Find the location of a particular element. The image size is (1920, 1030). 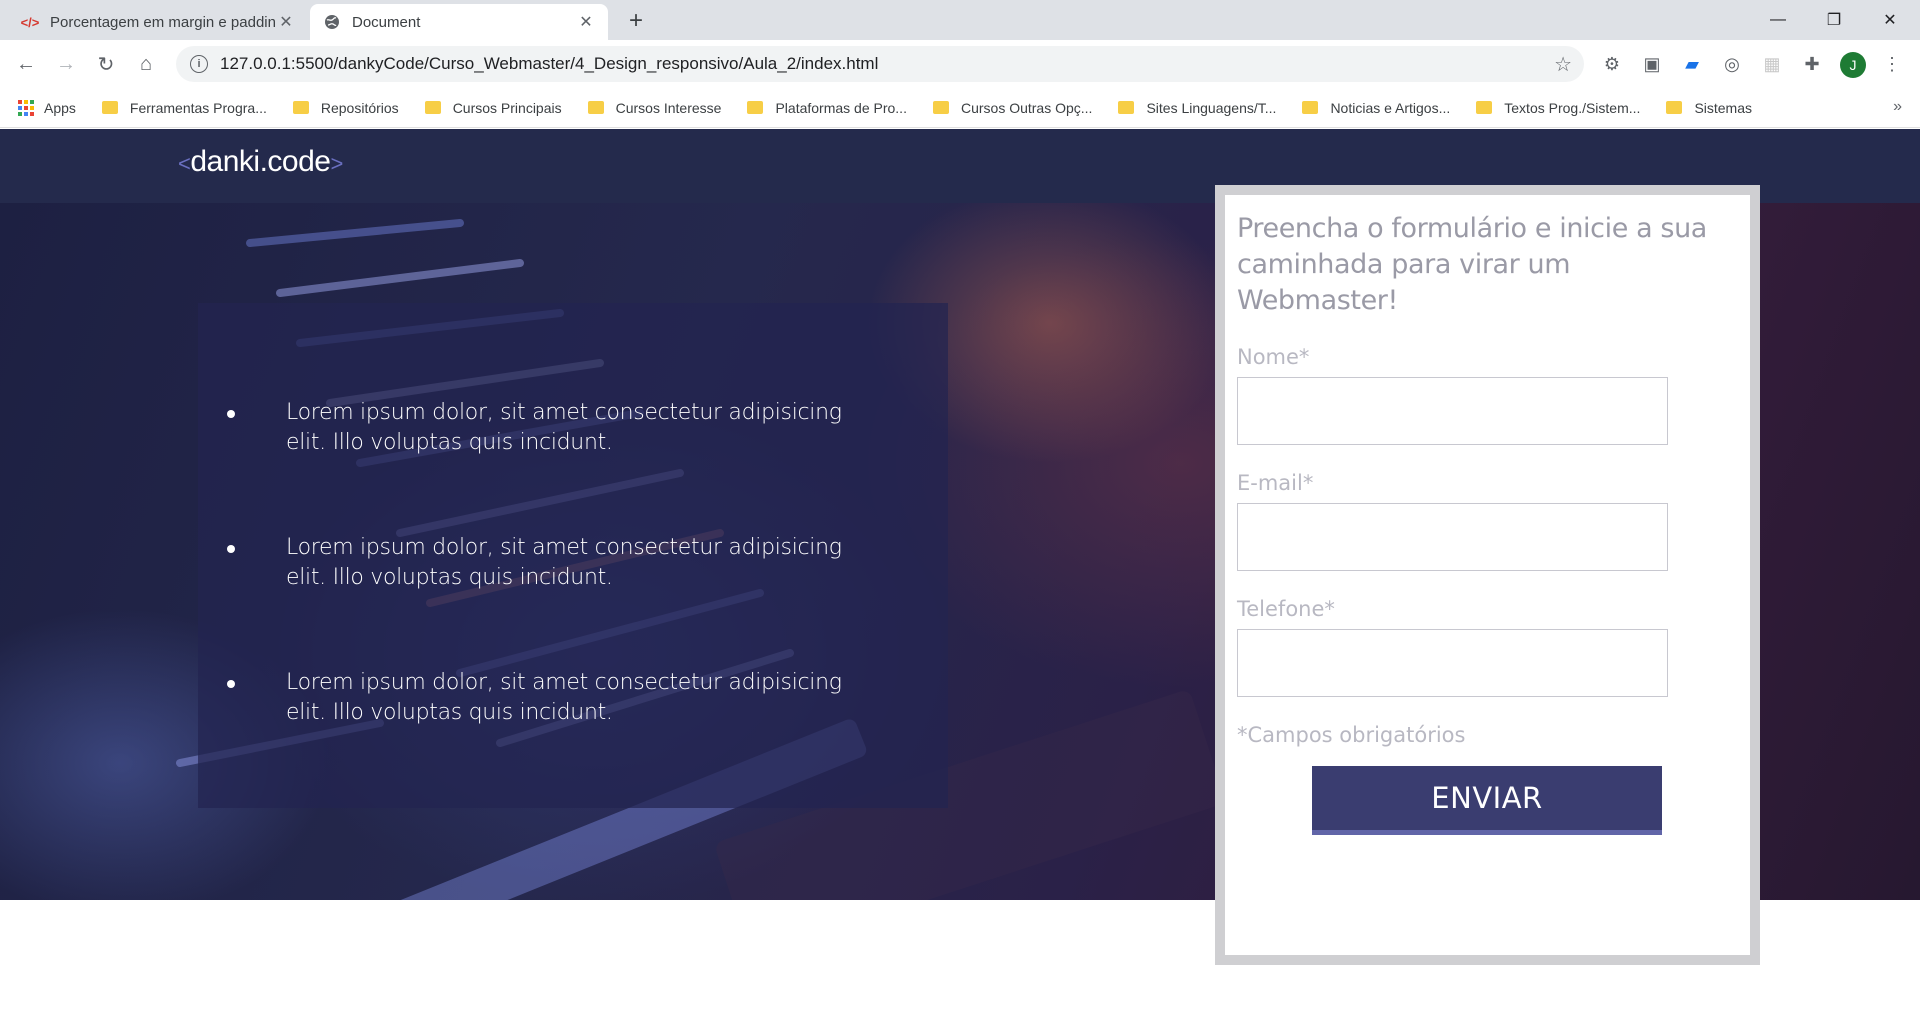

required-fields-note: *Campos obrigatórios is located at coordinates (1351, 735).